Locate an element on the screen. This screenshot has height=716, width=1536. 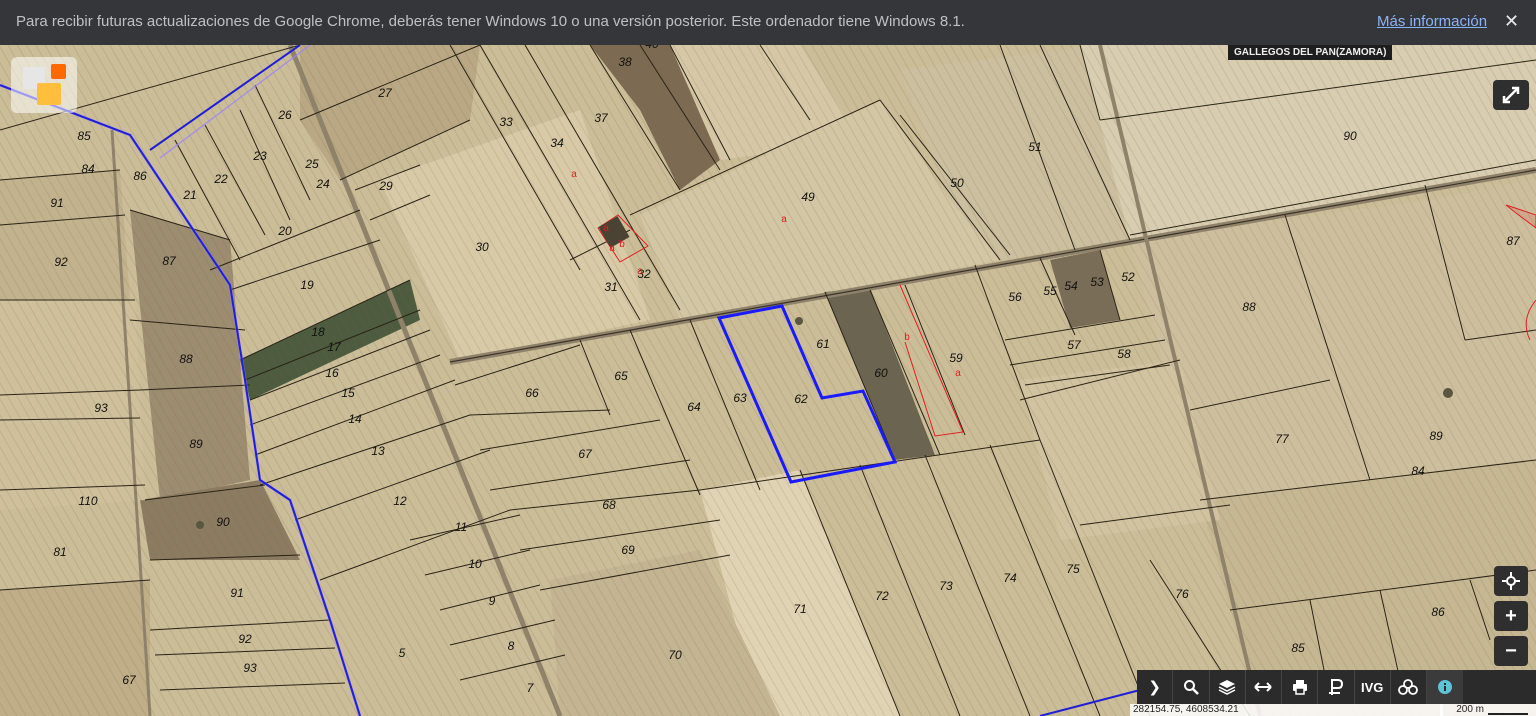
parcel-label: 81 is located at coordinates (59, 552).